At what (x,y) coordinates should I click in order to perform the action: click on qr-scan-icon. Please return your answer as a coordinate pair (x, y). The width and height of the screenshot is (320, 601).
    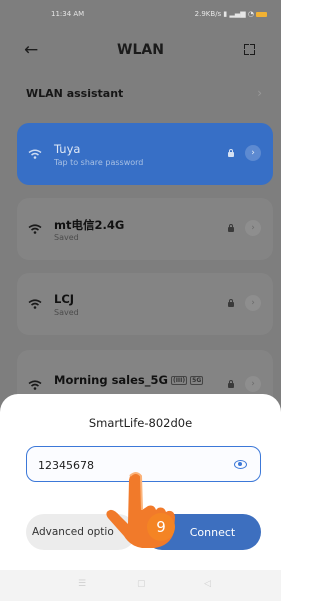
    Looking at the image, I should click on (249, 49).